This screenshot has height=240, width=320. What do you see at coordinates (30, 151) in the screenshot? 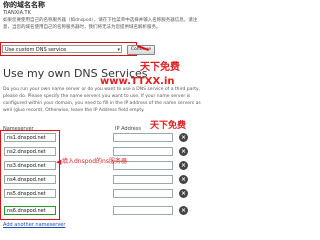
I see `nameserver-input-2: ns2.dnspod.net` at bounding box center [30, 151].